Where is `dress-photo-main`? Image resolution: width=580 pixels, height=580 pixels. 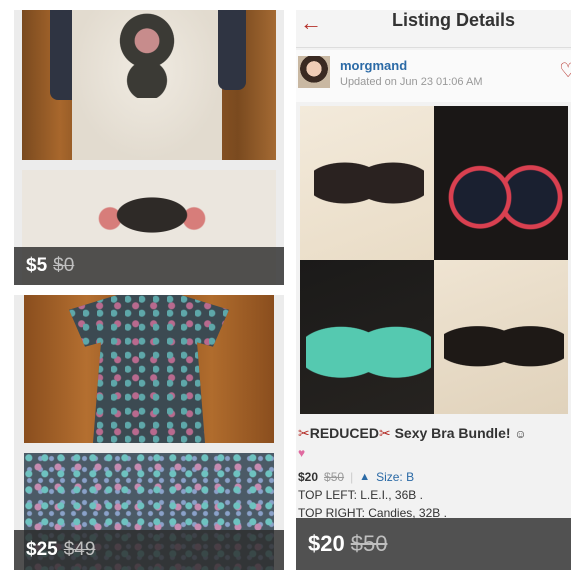 dress-photo-main is located at coordinates (149, 369).